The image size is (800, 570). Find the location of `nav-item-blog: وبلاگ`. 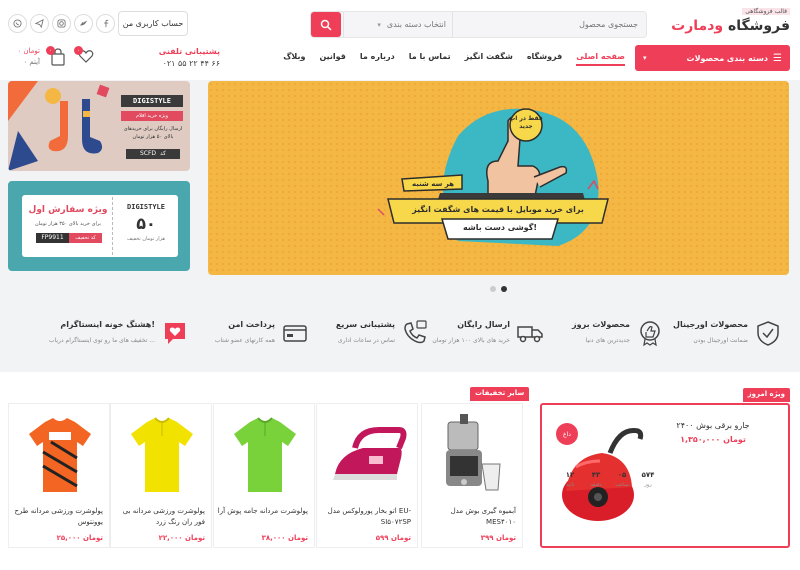

nav-item-blog: وبلاگ is located at coordinates (294, 59).